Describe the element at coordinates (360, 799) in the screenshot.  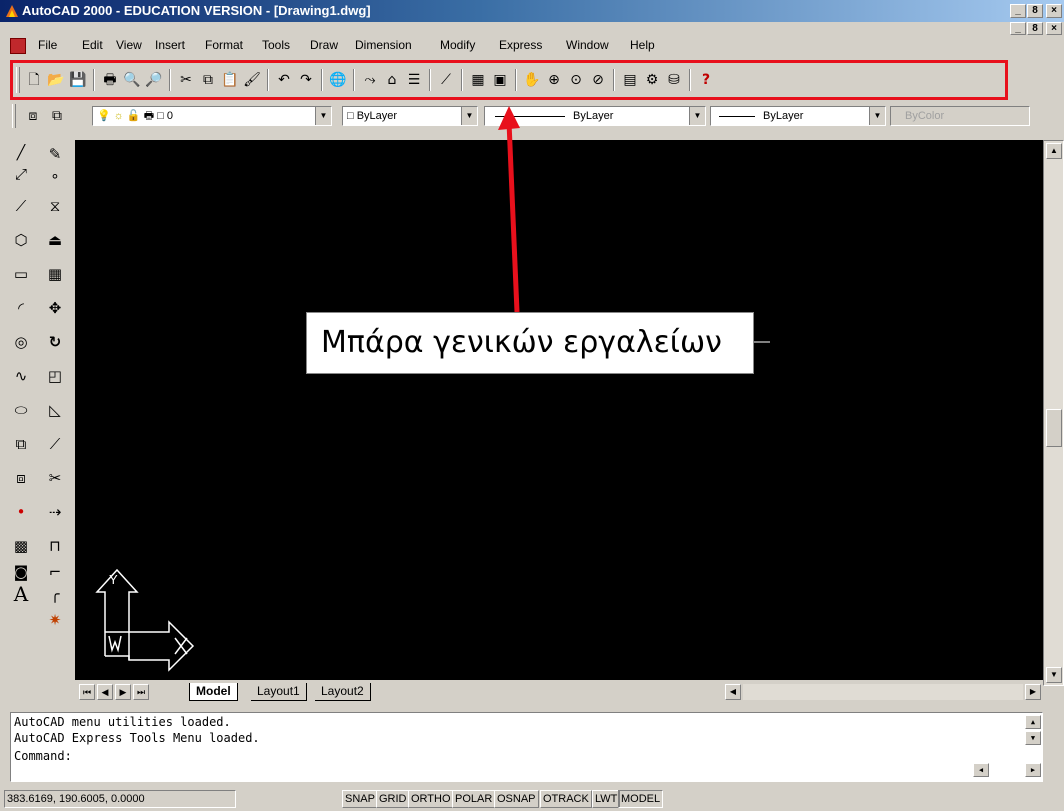
I see `snap-toggle: SNAP` at that location.